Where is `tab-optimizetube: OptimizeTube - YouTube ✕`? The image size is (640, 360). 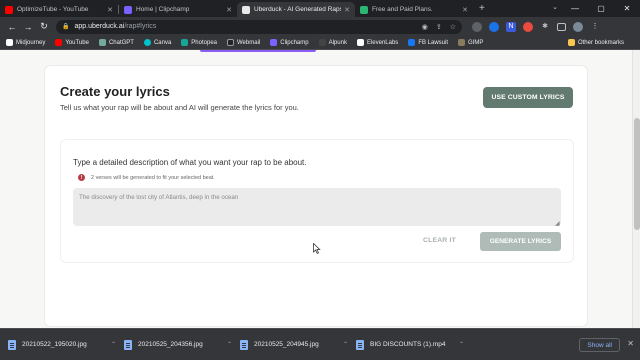 tab-optimizetube: OptimizeTube - YouTube ✕ is located at coordinates (59, 9).